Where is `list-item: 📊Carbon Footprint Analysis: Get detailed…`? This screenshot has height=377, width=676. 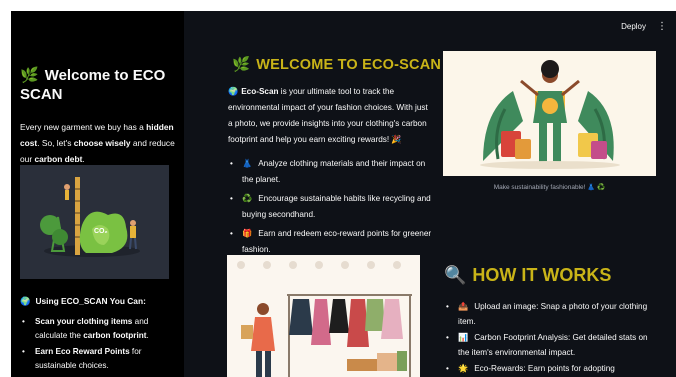
list-item: 📊Carbon Footprint Analysis: Get detailed… is located at coordinates (546, 345).